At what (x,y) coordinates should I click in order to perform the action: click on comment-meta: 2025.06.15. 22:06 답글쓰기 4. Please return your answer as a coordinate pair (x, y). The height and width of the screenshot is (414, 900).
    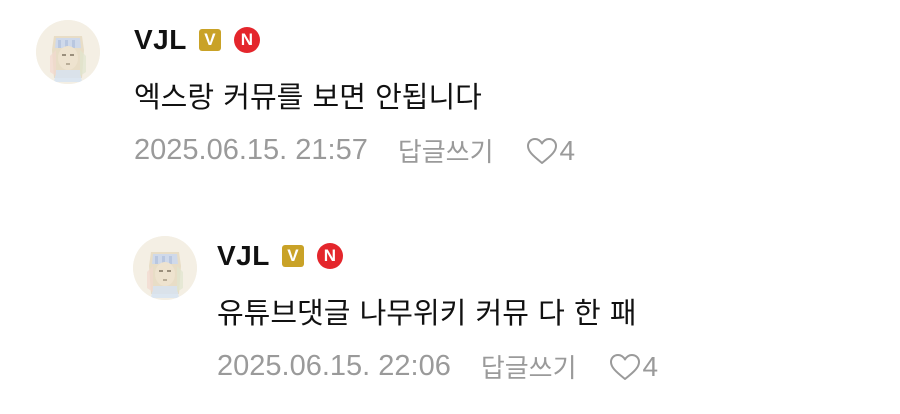
    Looking at the image, I should click on (437, 366).